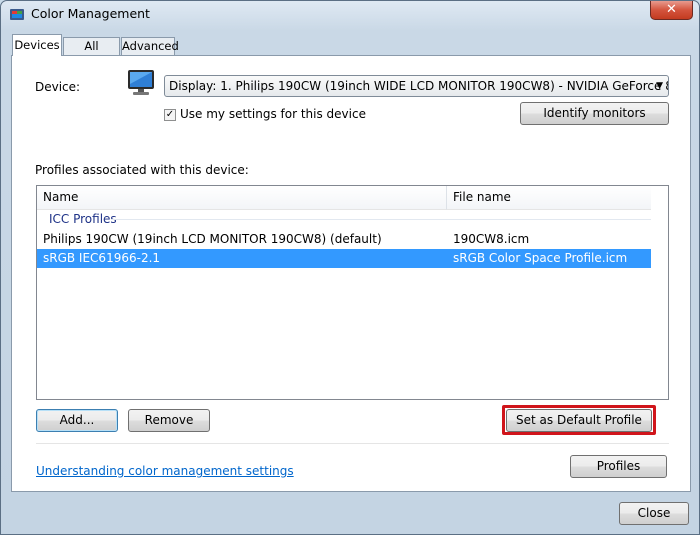  Describe the element at coordinates (594, 113) in the screenshot. I see `identify-monitors-button: Identify monitors` at that location.